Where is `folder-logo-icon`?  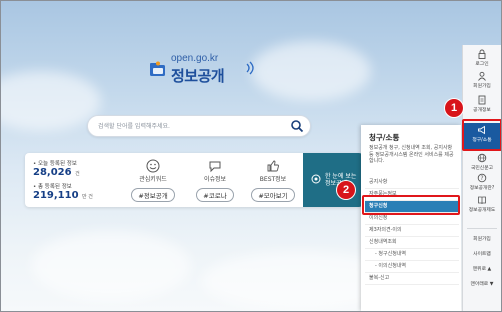 folder-logo-icon is located at coordinates (157, 68).